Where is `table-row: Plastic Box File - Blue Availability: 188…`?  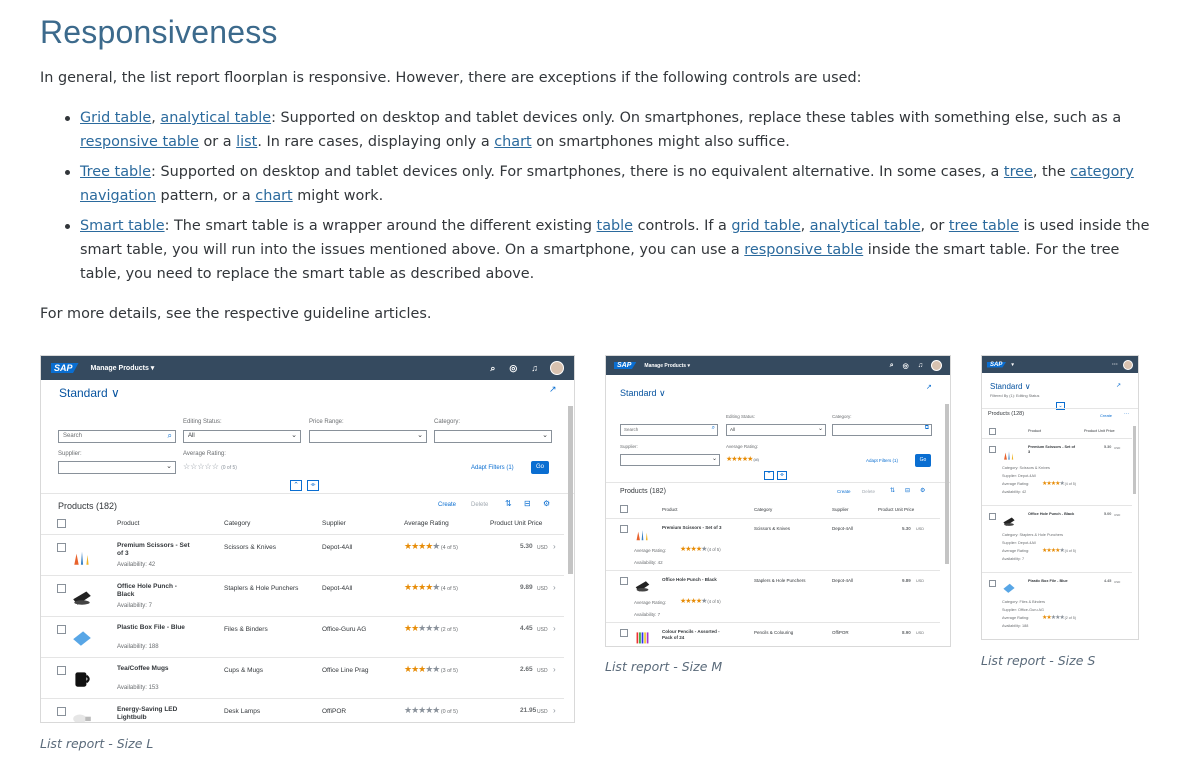
table-row: Plastic Box File - Blue Availability: 188… is located at coordinates (302, 636).